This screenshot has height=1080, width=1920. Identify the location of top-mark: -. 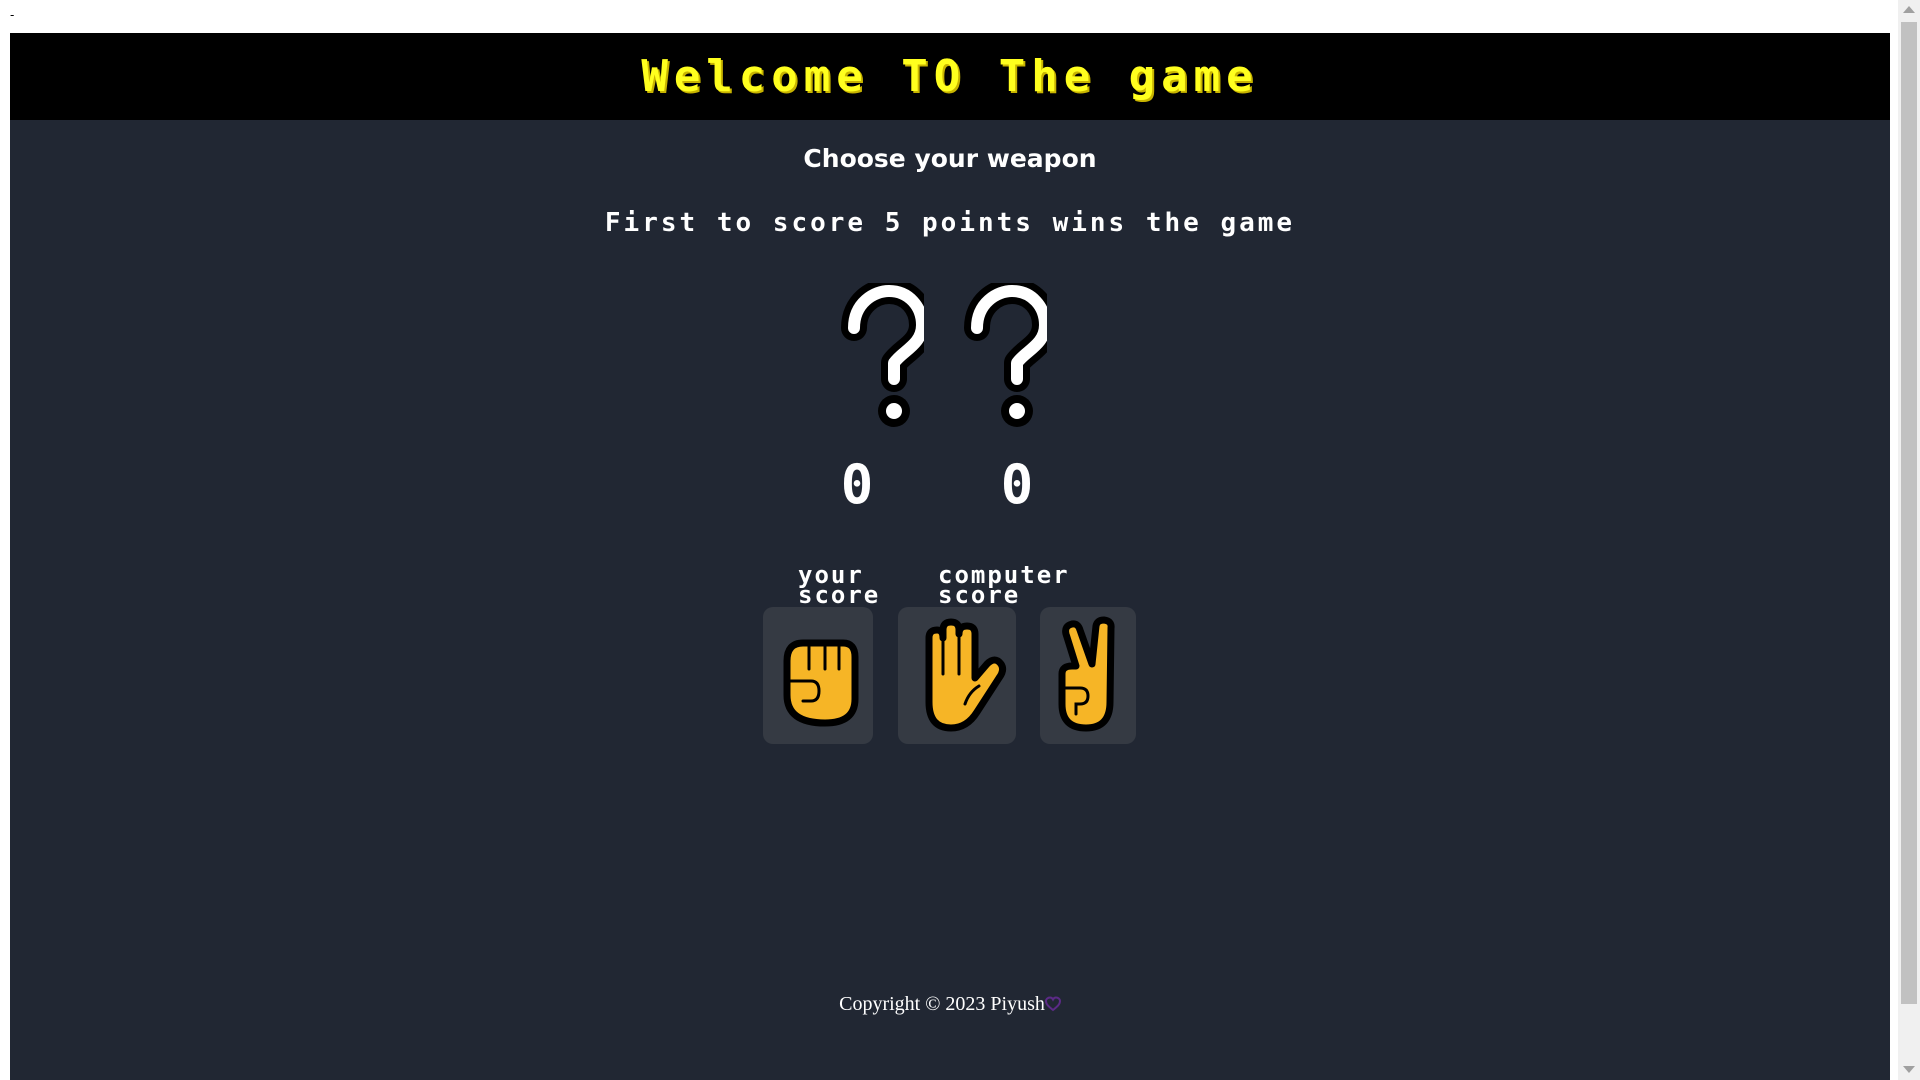
(12, 15).